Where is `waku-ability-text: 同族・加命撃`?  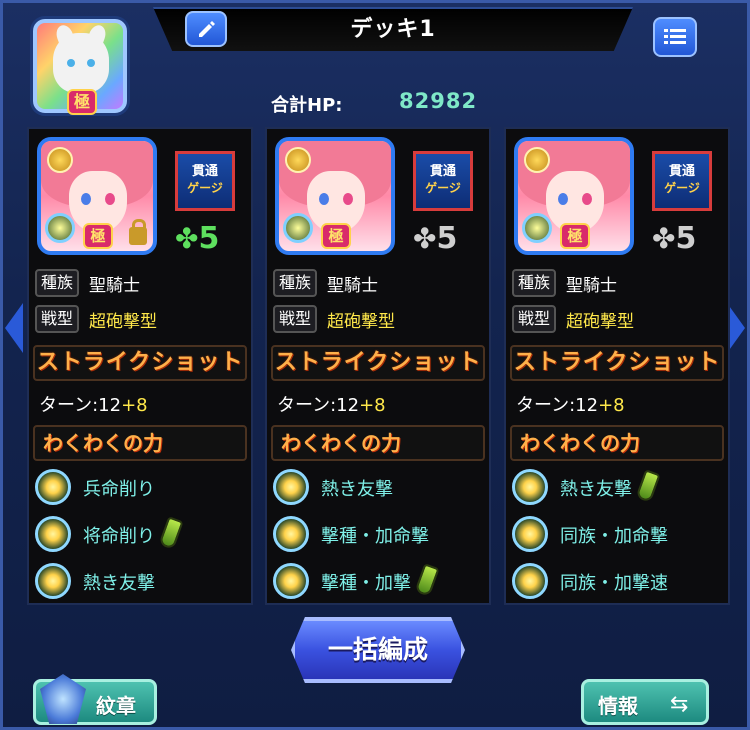 waku-ability-text: 同族・加命撃 is located at coordinates (614, 536).